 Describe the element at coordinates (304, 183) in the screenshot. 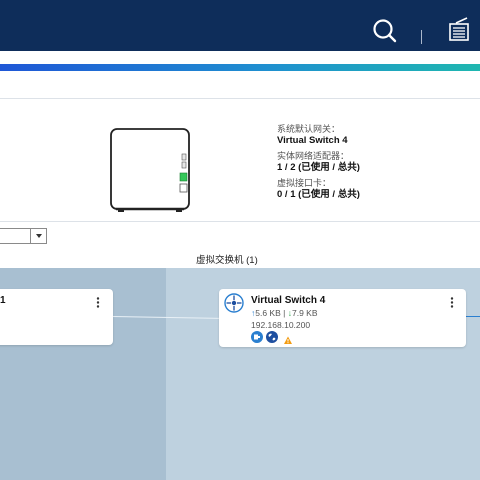

I see `virtual-adapter-label: 虚拟接口卡：` at that location.